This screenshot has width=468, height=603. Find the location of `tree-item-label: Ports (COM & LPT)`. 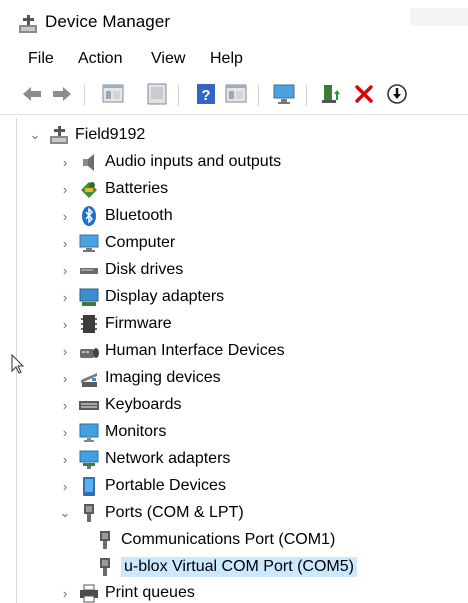

tree-item-label: Ports (COM & LPT) is located at coordinates (174, 512).